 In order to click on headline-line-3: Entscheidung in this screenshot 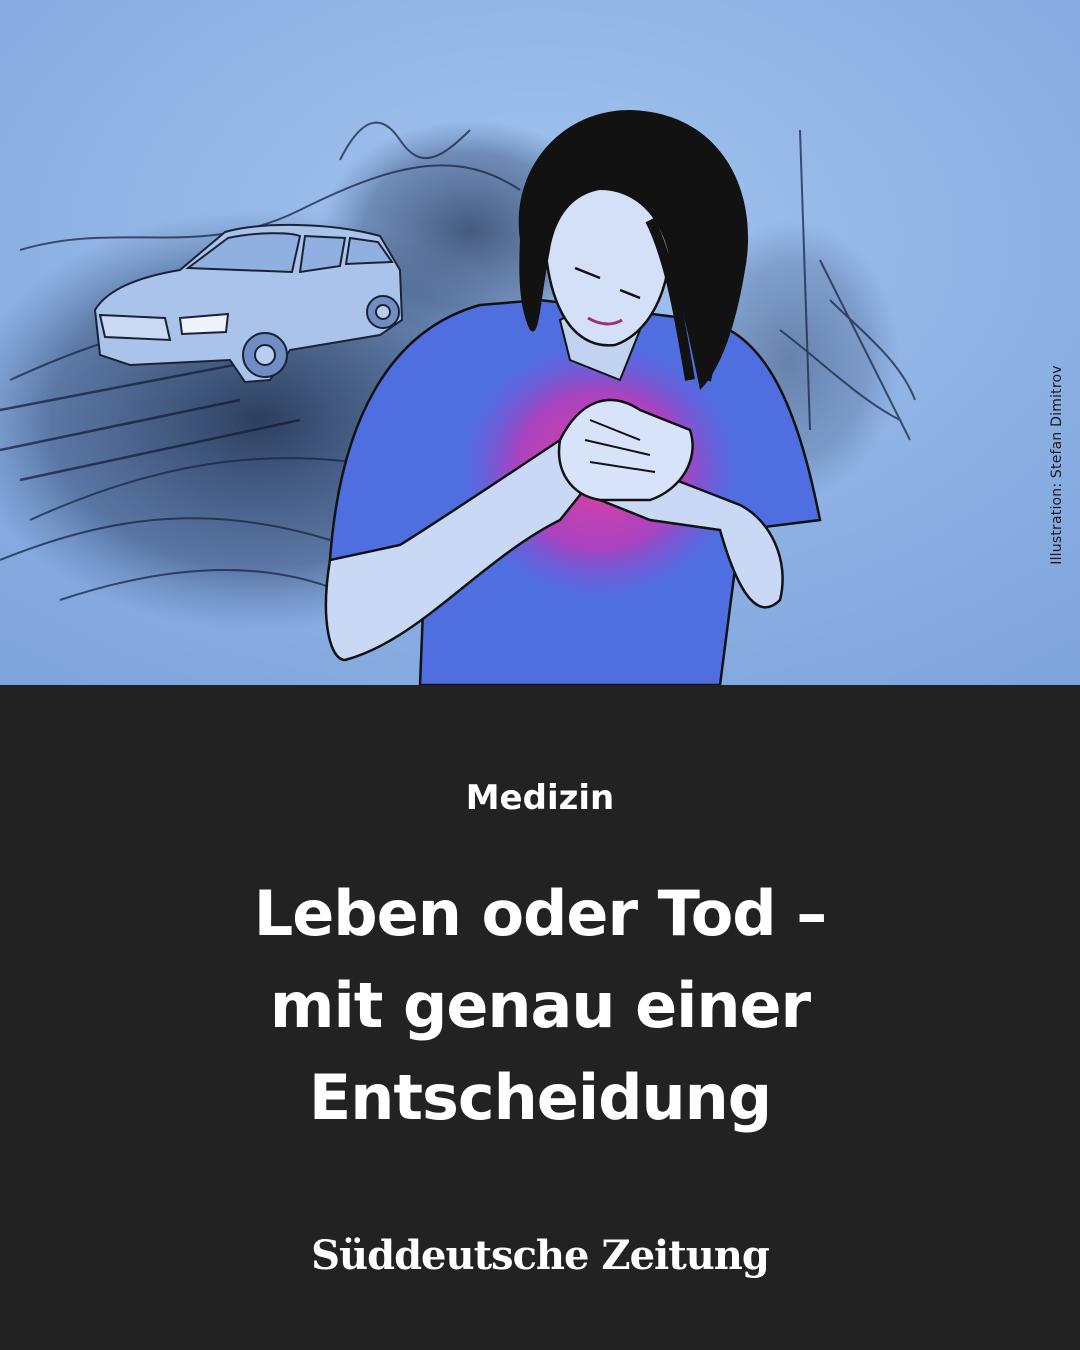, I will do `click(540, 1097)`.